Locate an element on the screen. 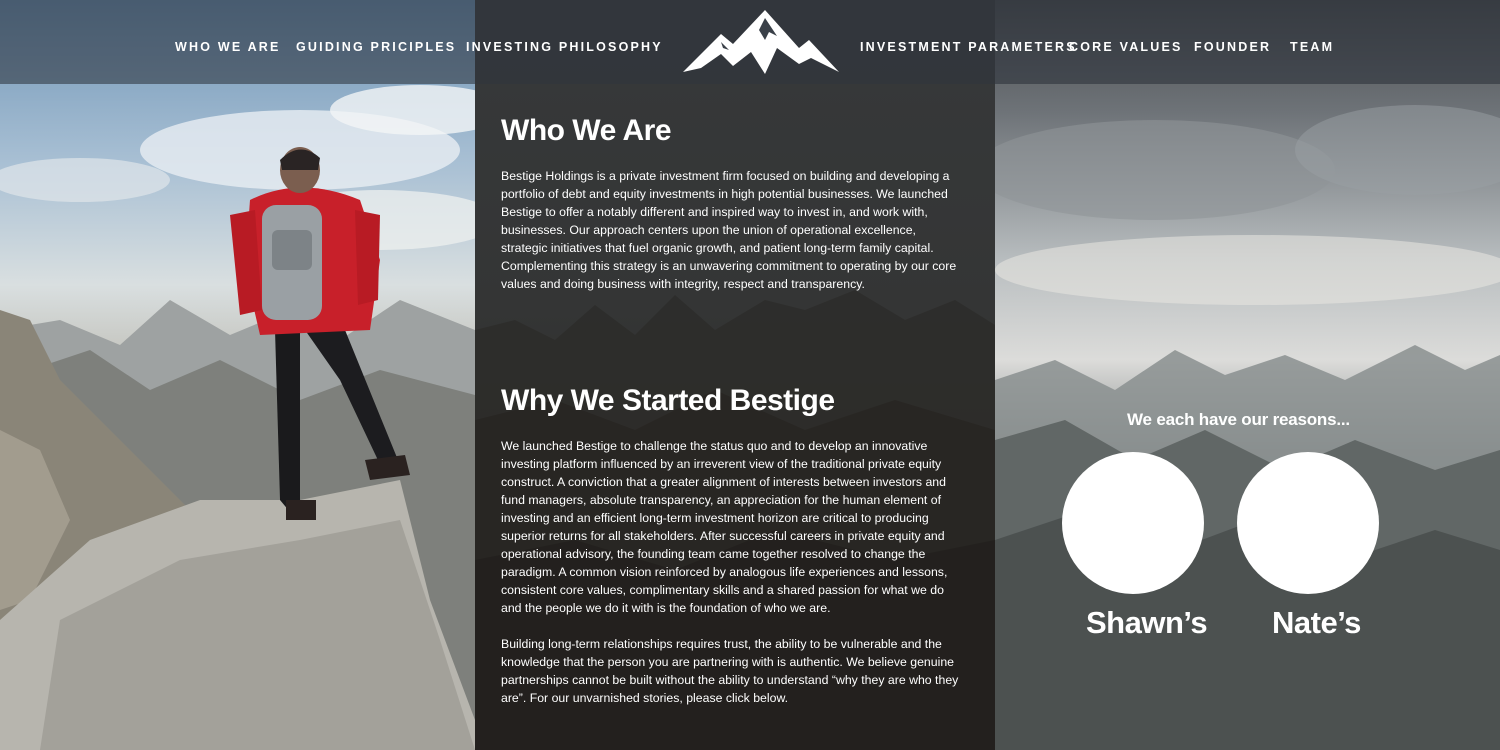 This screenshot has width=1500, height=750. nav-founder: FOUNDER is located at coordinates (1232, 47).